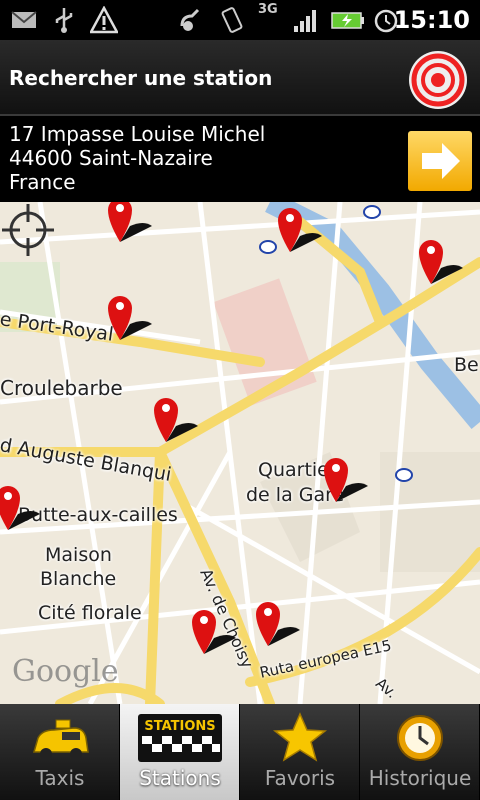 Image resolution: width=480 pixels, height=800 pixels. What do you see at coordinates (137, 134) in the screenshot?
I see `address-street: 17 Impasse Louise Michel` at bounding box center [137, 134].